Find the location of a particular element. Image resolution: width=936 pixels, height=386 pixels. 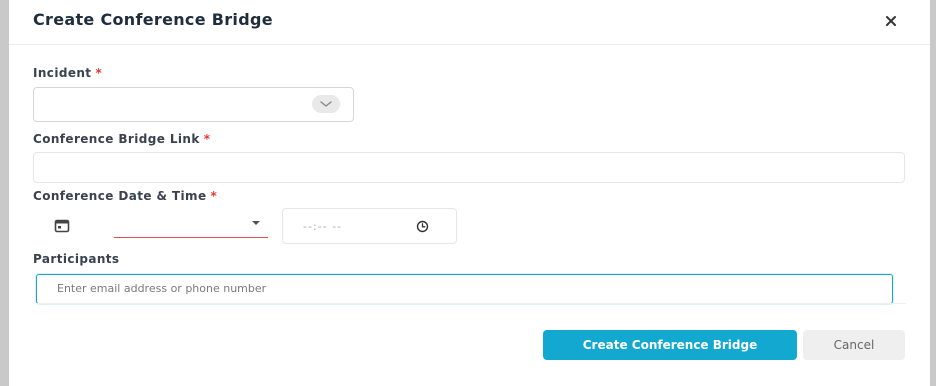

chevron-down-icon is located at coordinates (326, 104).